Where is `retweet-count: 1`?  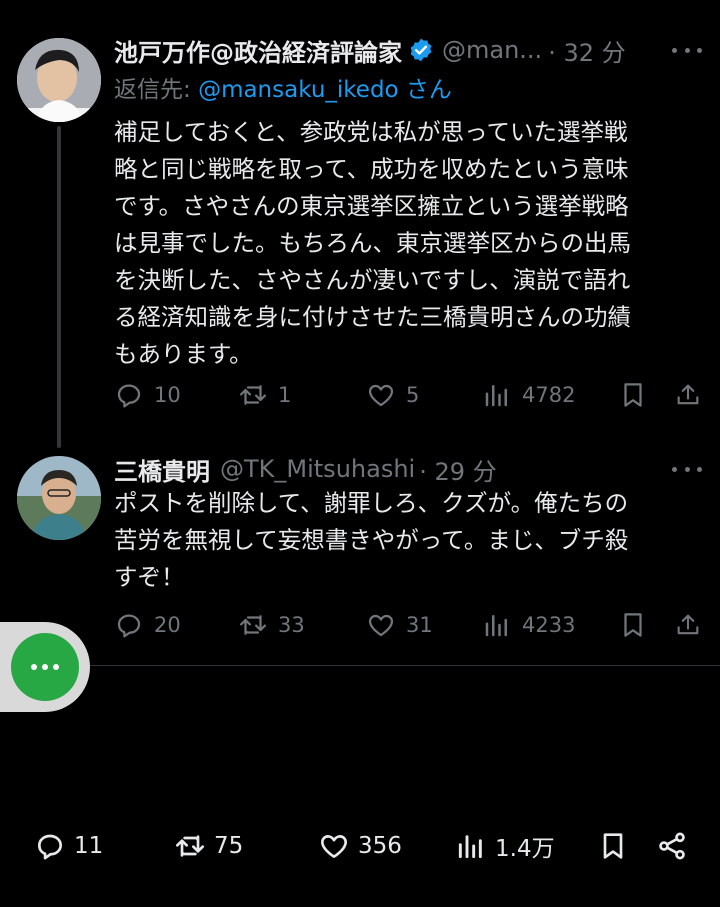 retweet-count: 1 is located at coordinates (285, 395).